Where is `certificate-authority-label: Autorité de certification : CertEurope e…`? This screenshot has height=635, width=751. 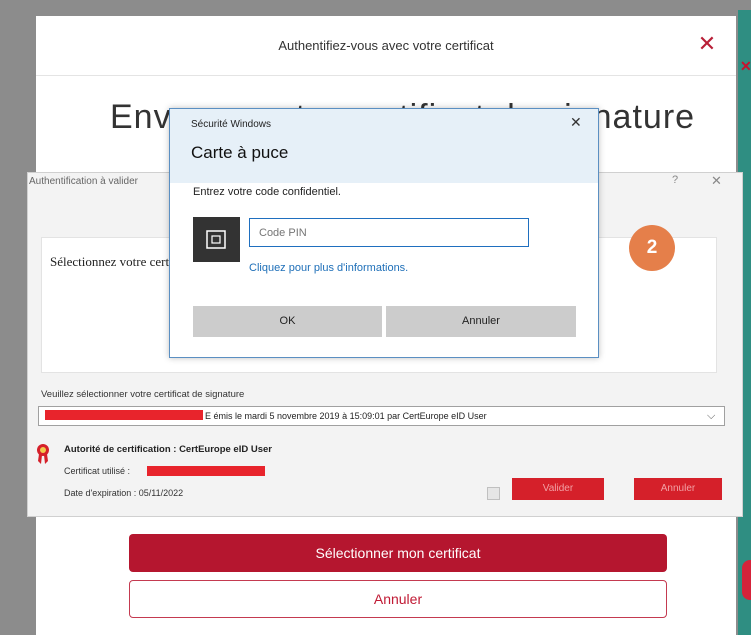 certificate-authority-label: Autorité de certification : CertEurope e… is located at coordinates (168, 449).